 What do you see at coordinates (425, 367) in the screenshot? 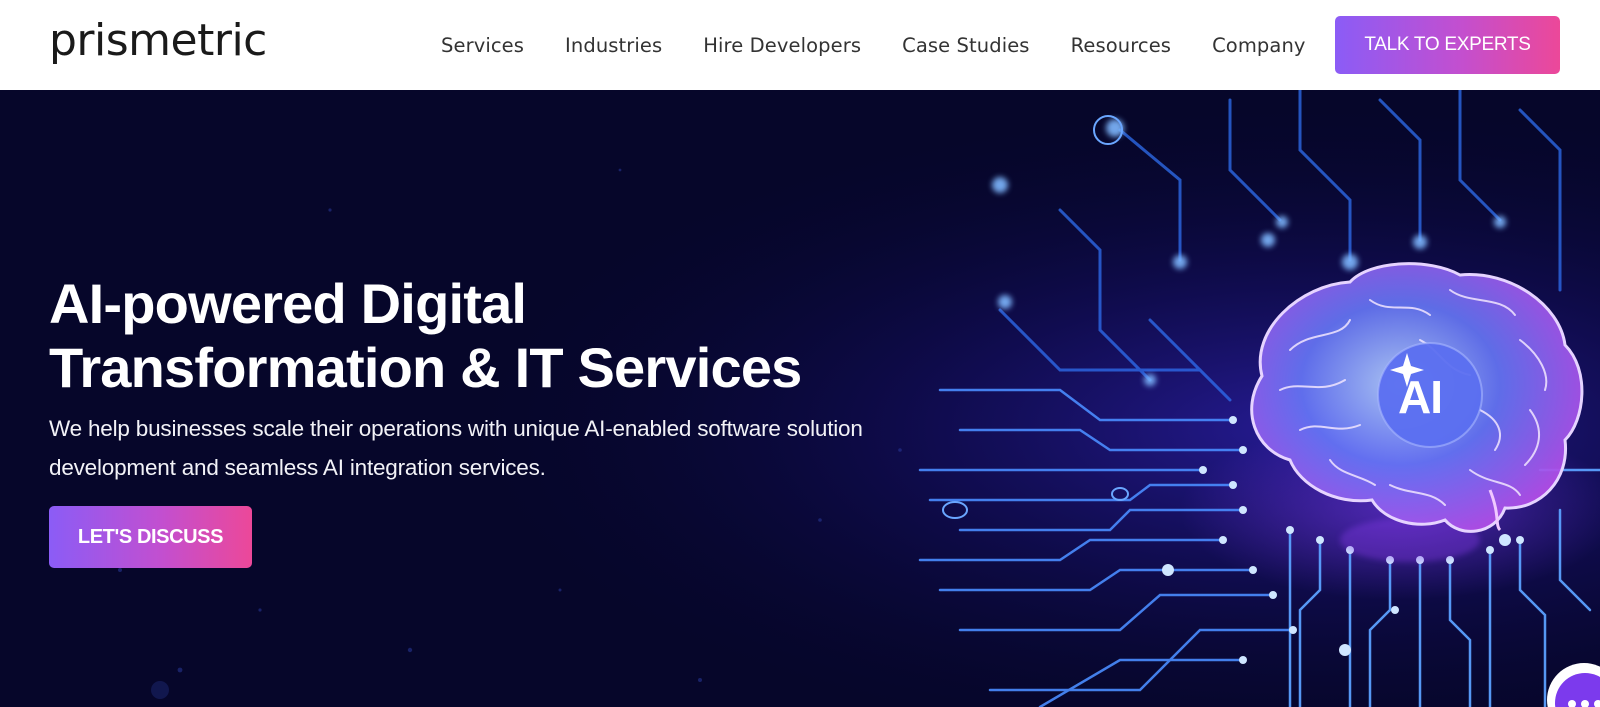
I see `hero-title-line-2: Transformation & IT Services` at bounding box center [425, 367].